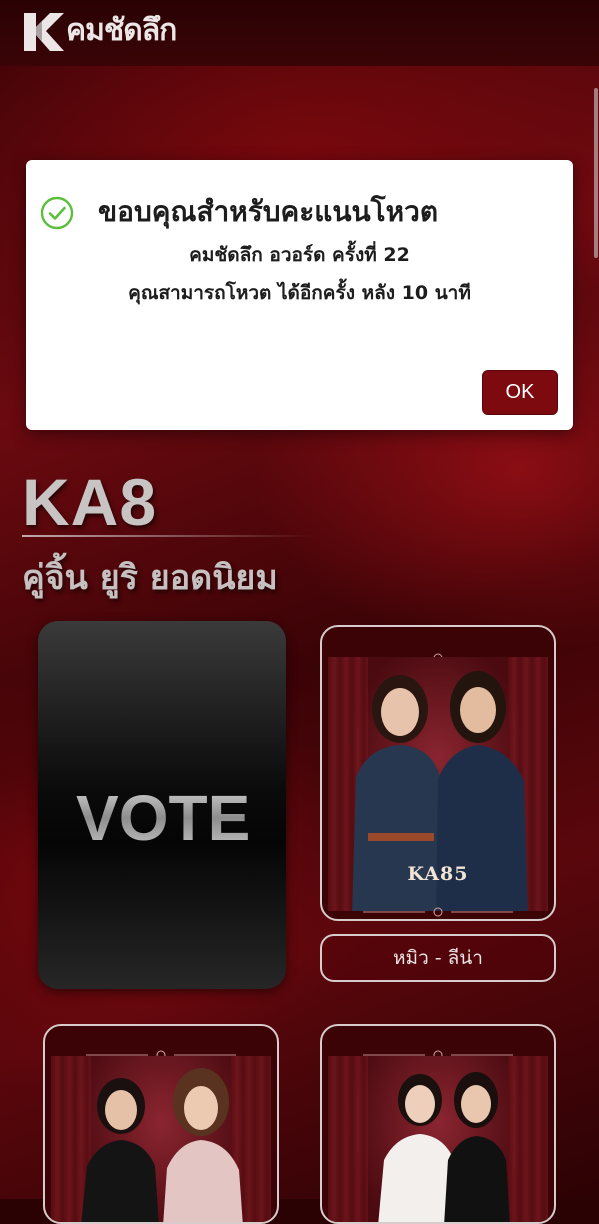 This screenshot has height=1224, width=599. I want to click on vote-card: VOTE, so click(162, 805).